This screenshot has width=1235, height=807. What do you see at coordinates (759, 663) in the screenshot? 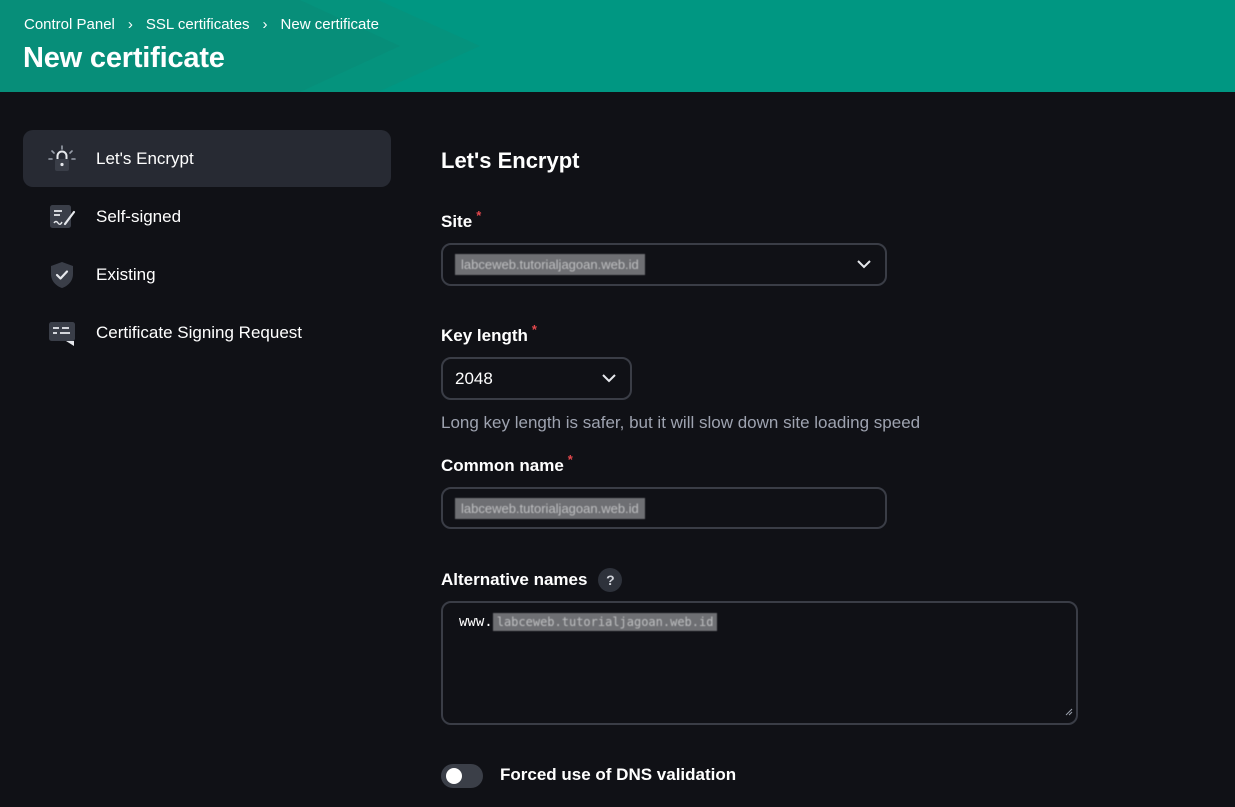
I see `alternative-names-textarea: www. labceweb.tutorialjagoan.web.id` at bounding box center [759, 663].